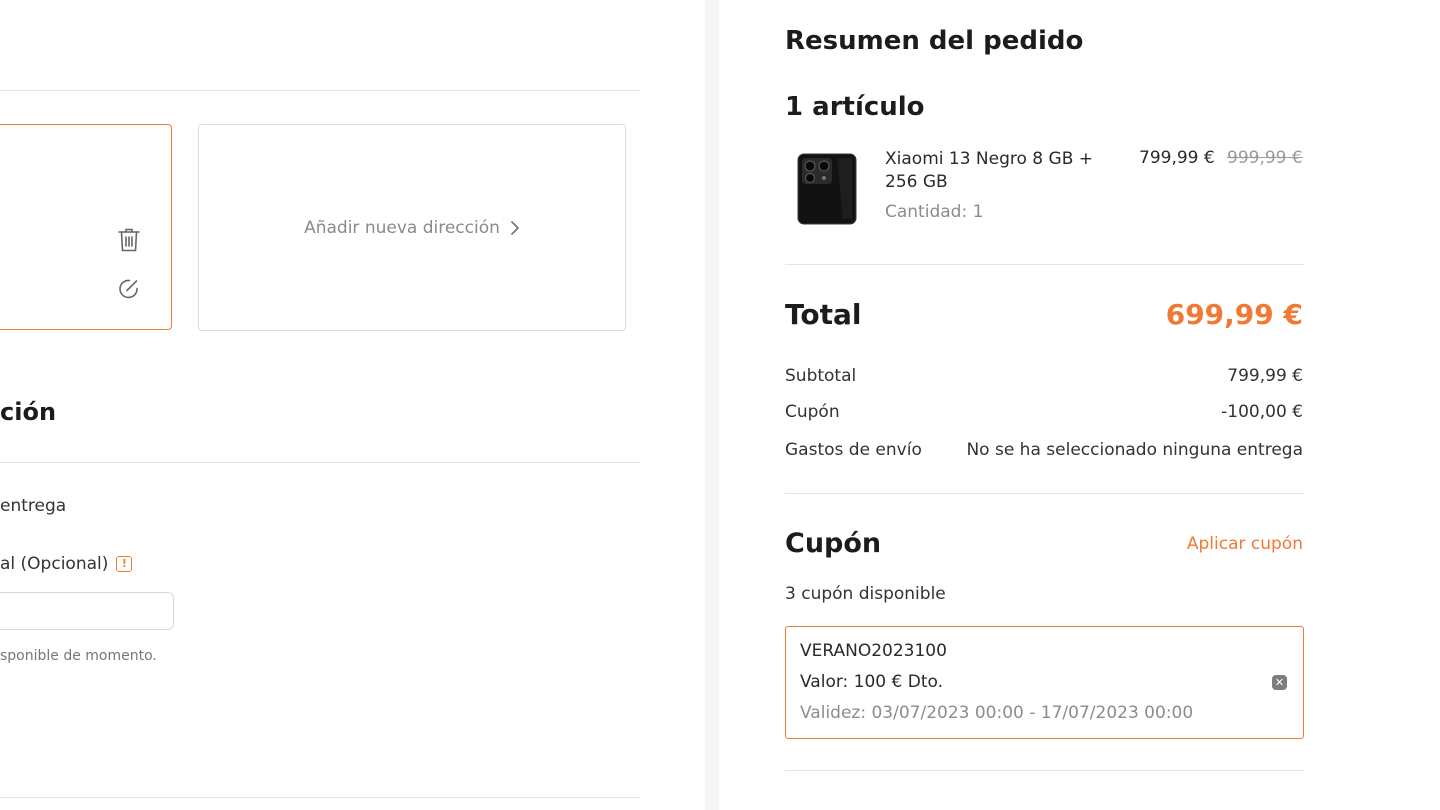 The height and width of the screenshot is (810, 1440). I want to click on product-quantity: Cantidad: 1, so click(934, 212).